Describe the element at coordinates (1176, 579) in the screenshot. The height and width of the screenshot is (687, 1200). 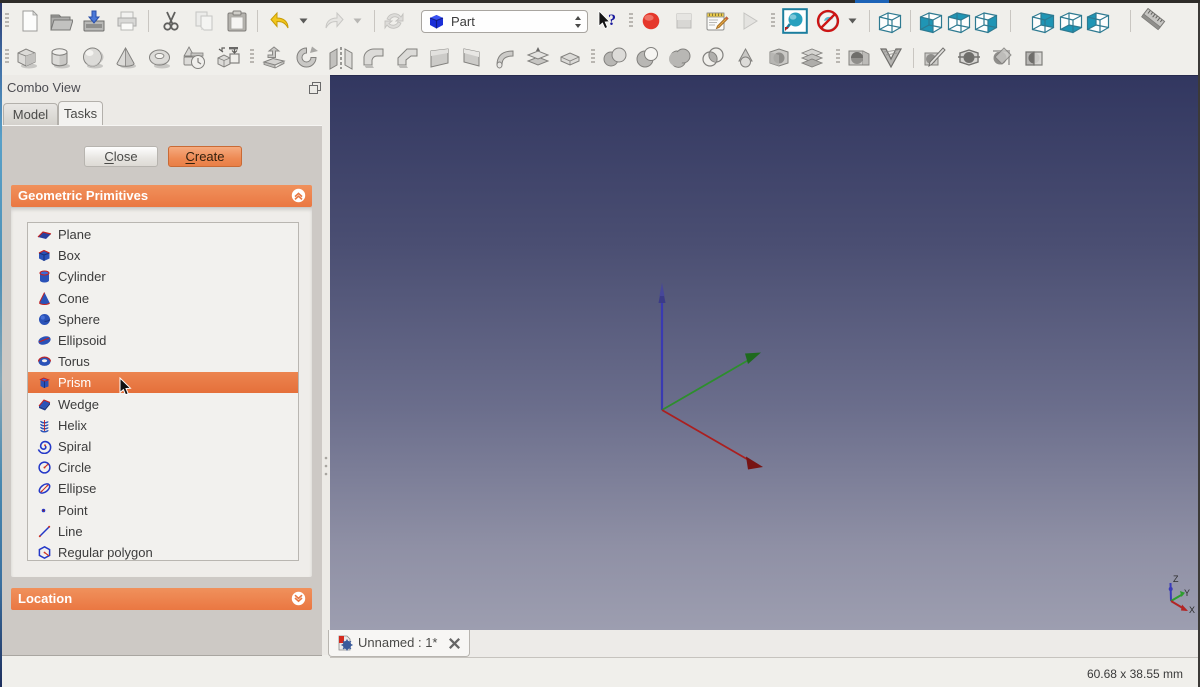
I see `svg-text: Z` at that location.